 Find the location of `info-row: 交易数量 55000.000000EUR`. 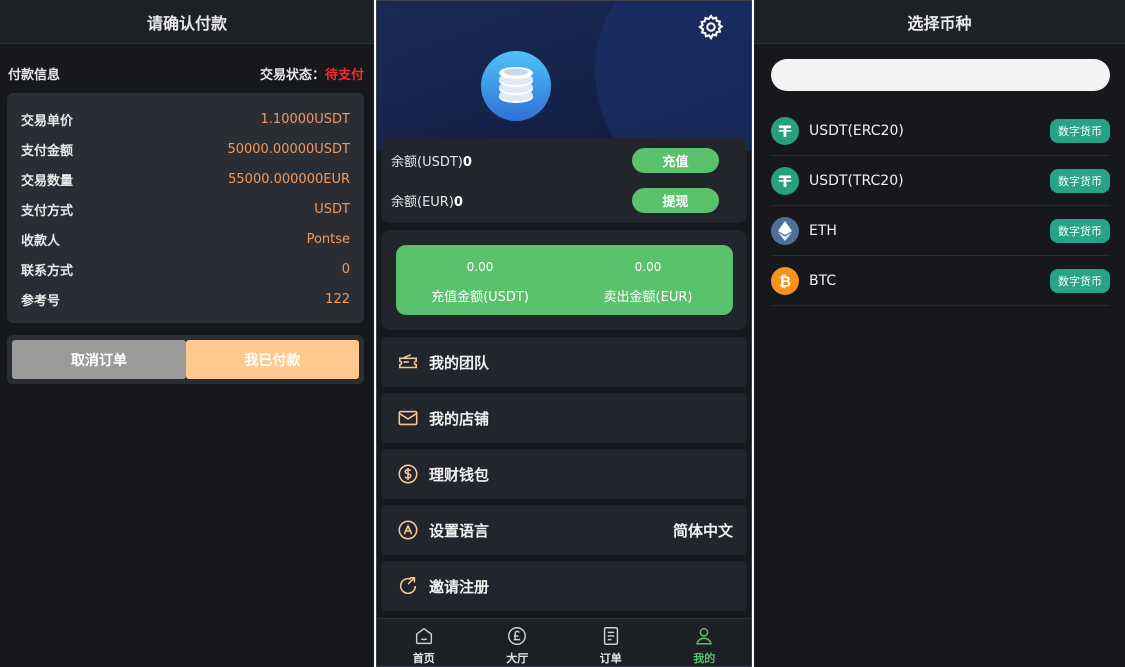

info-row: 交易数量 55000.000000EUR is located at coordinates (185, 179).